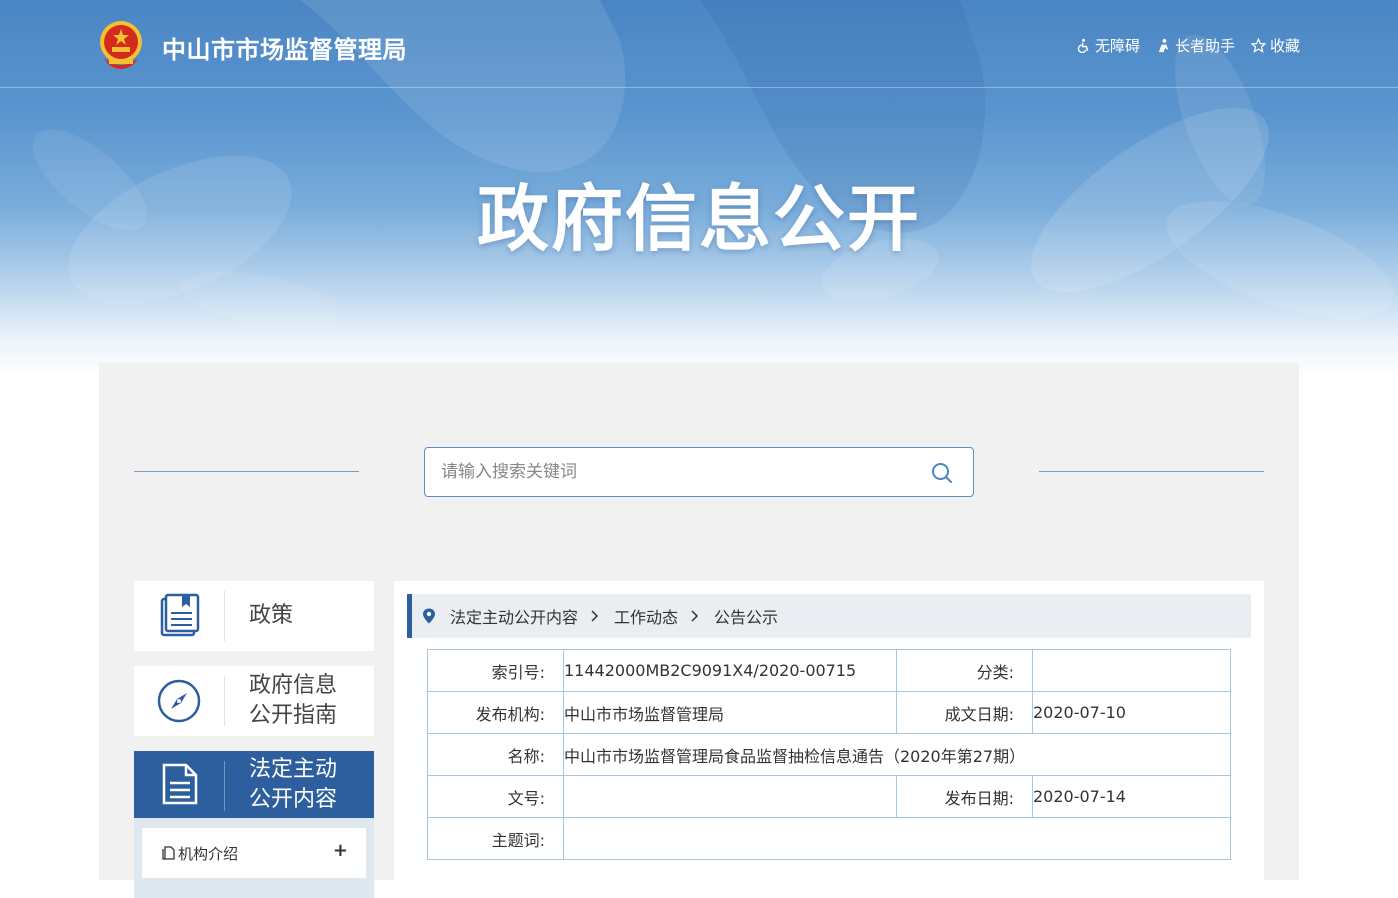 The image size is (1398, 898). What do you see at coordinates (293, 785) in the screenshot?
I see `sidebar-item-label: 法定主动 公开内容` at bounding box center [293, 785].